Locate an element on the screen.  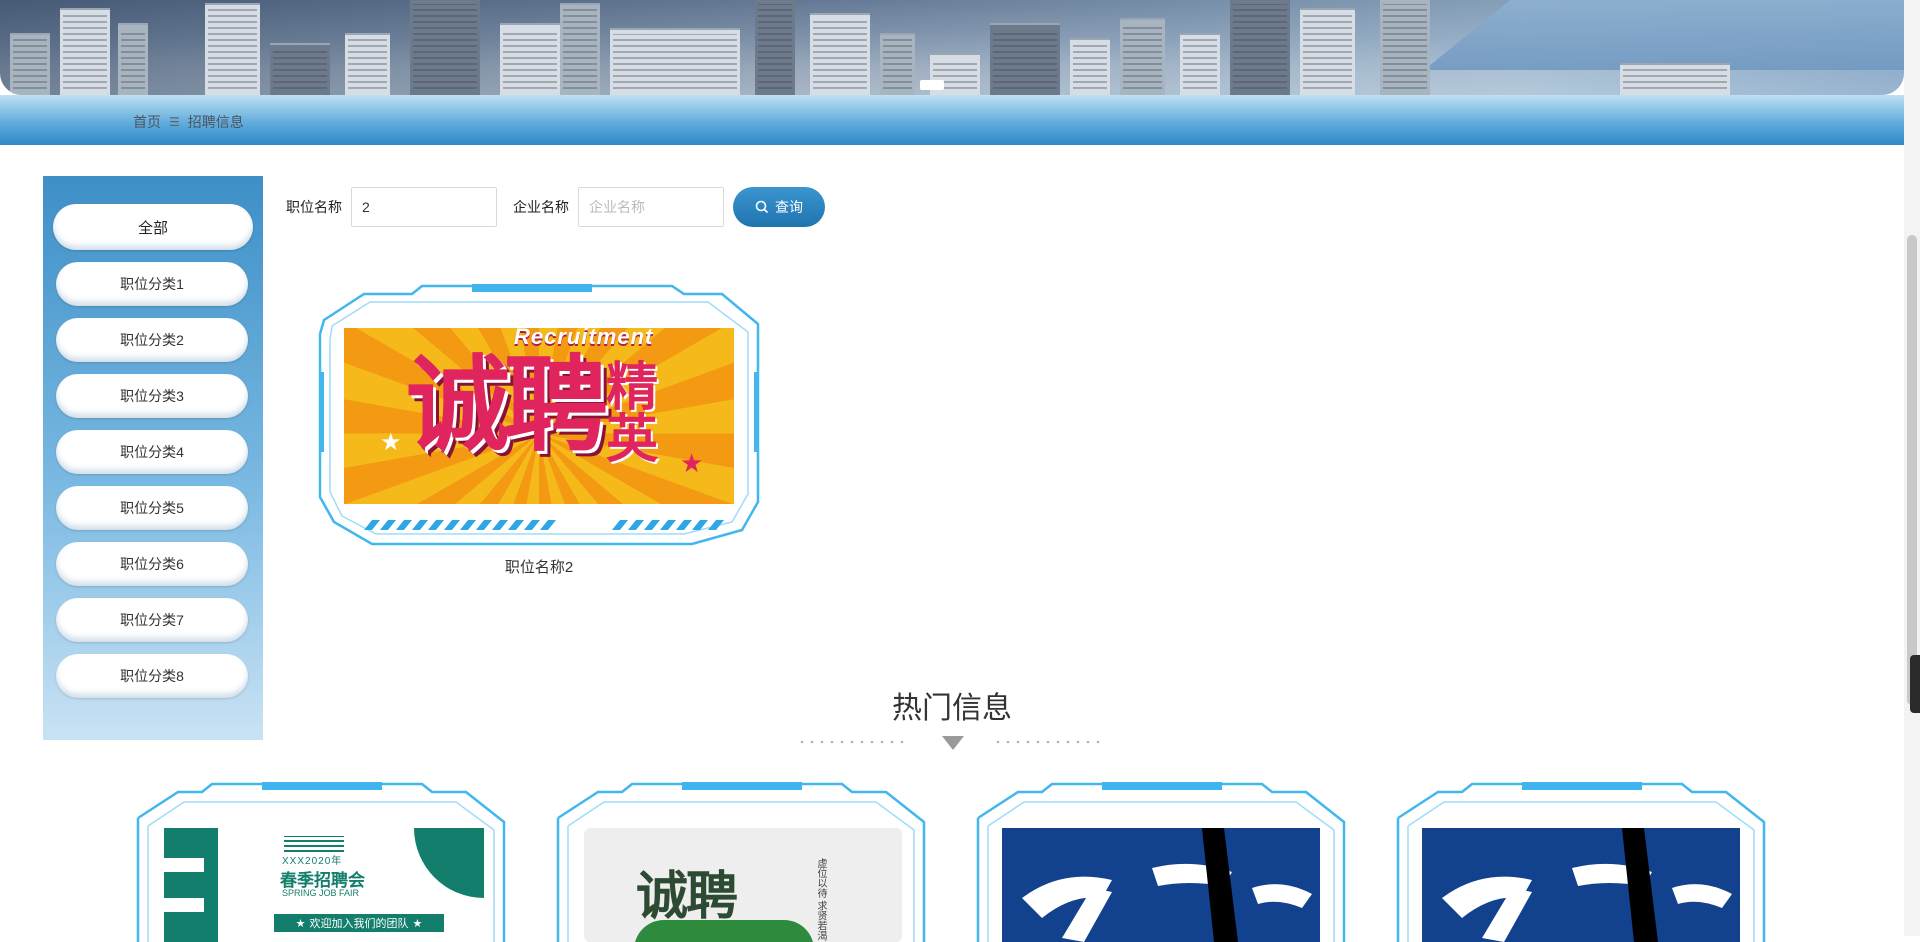
sidebar-item-category-2: 职位分类2 is located at coordinates (152, 340).